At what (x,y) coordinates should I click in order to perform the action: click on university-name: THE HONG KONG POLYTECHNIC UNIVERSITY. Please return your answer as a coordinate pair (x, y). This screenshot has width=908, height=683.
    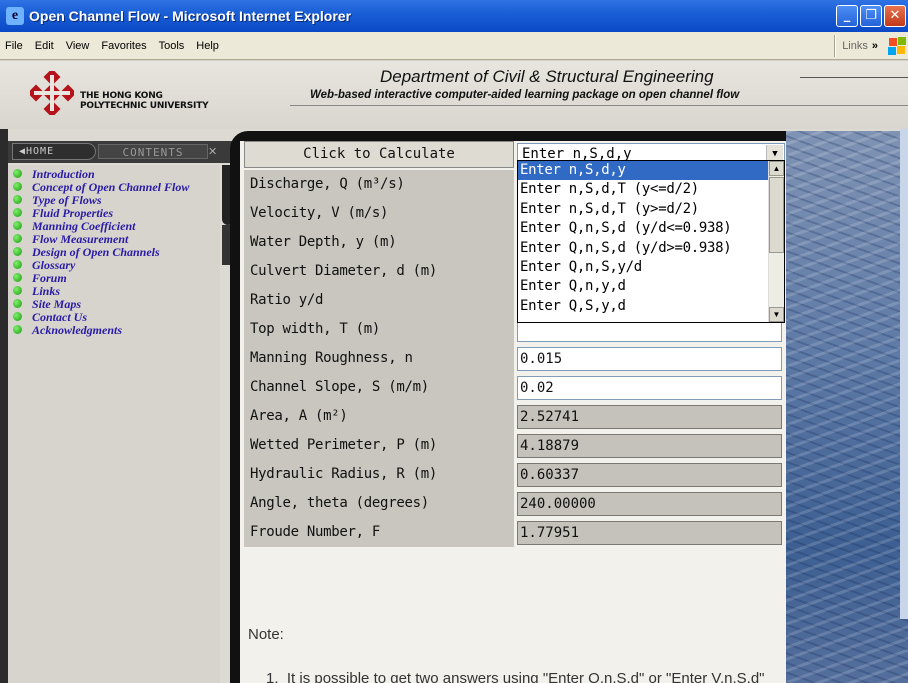
    Looking at the image, I should click on (144, 101).